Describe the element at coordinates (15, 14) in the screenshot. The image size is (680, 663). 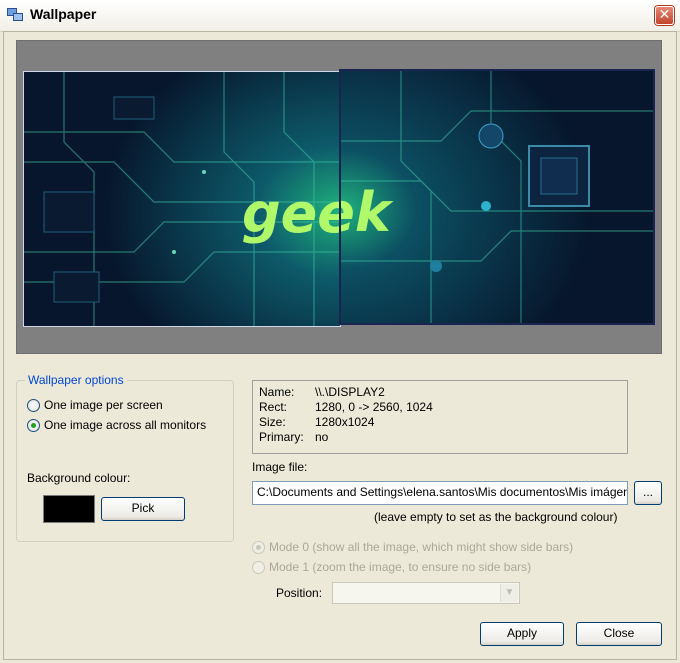
I see `display-settings-icon` at that location.